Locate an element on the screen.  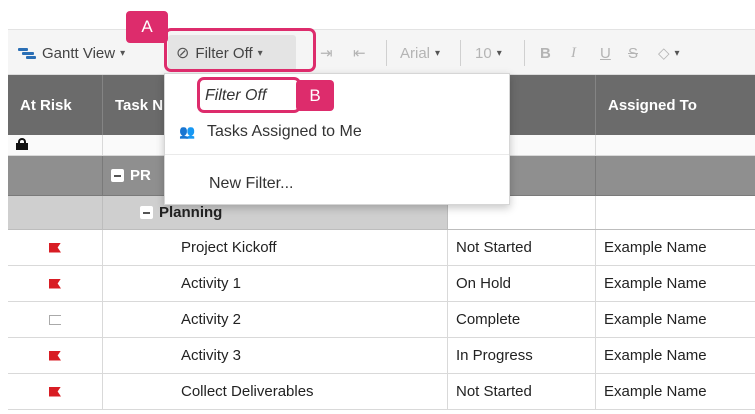
bold-button: B is located at coordinates (545, 53).